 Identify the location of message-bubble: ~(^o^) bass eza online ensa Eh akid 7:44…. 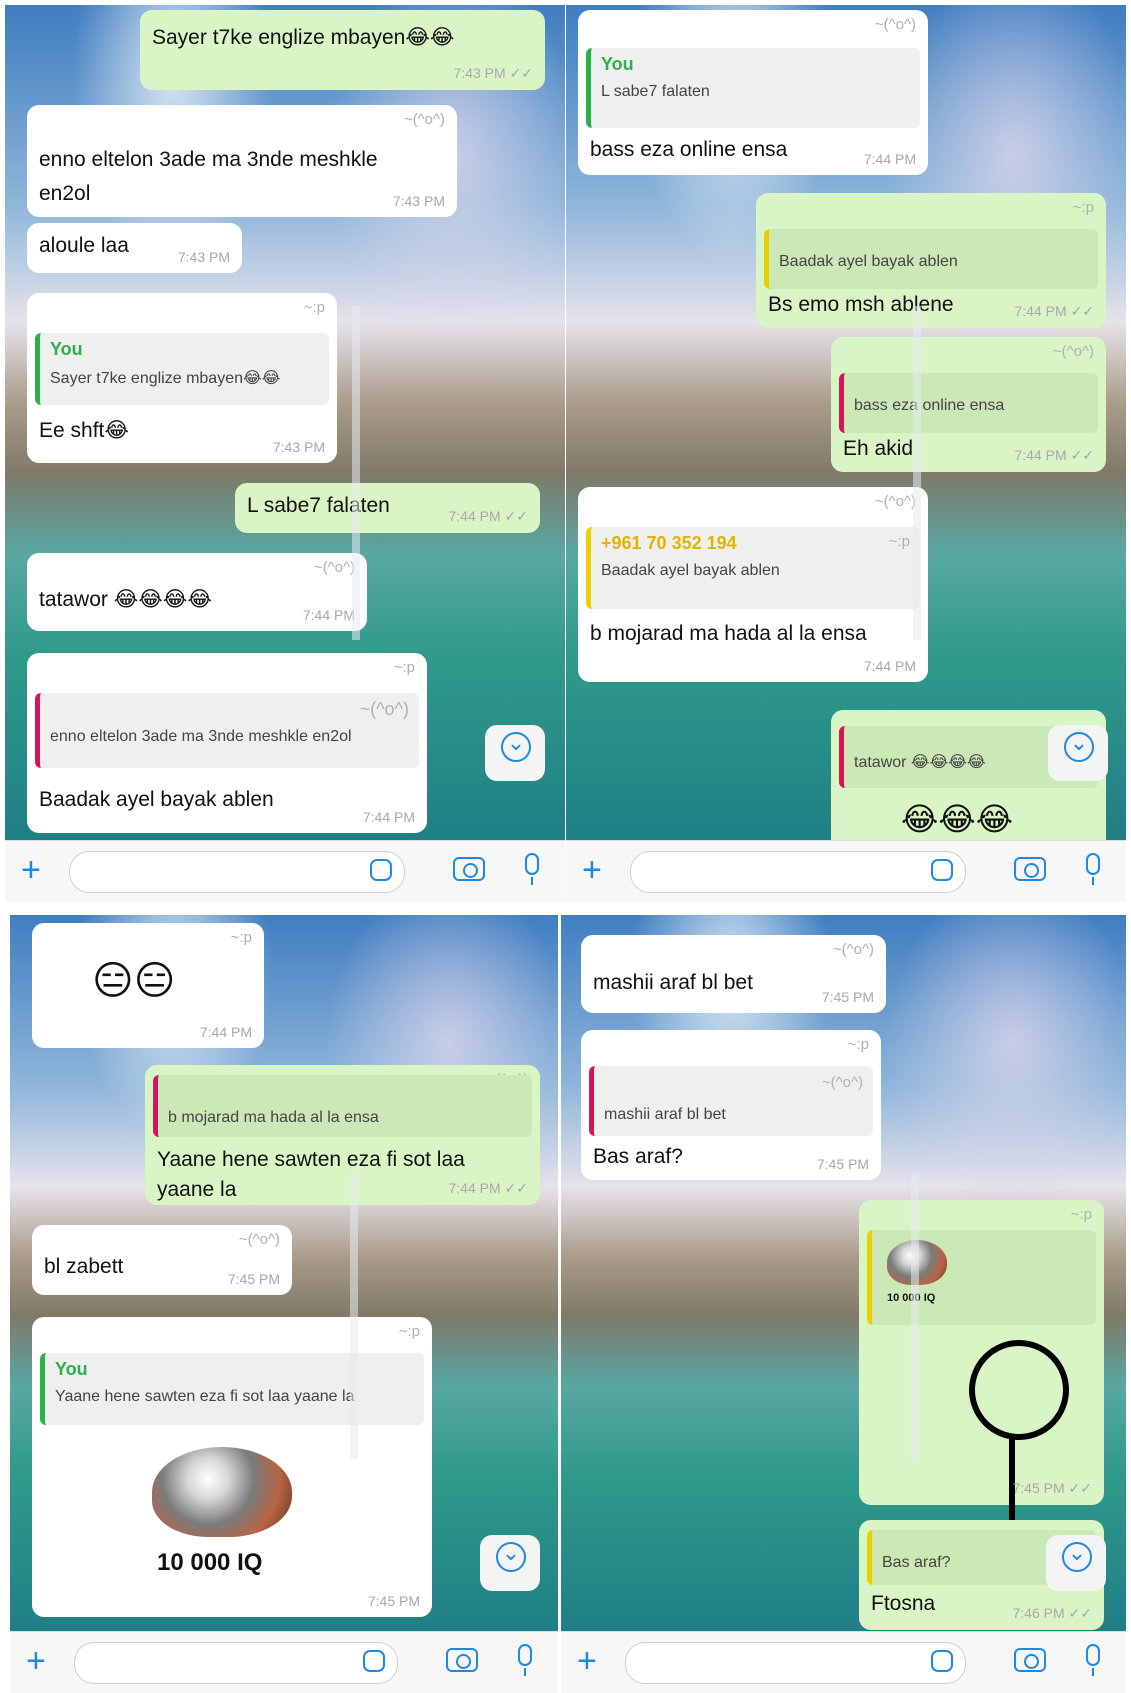
(968, 404).